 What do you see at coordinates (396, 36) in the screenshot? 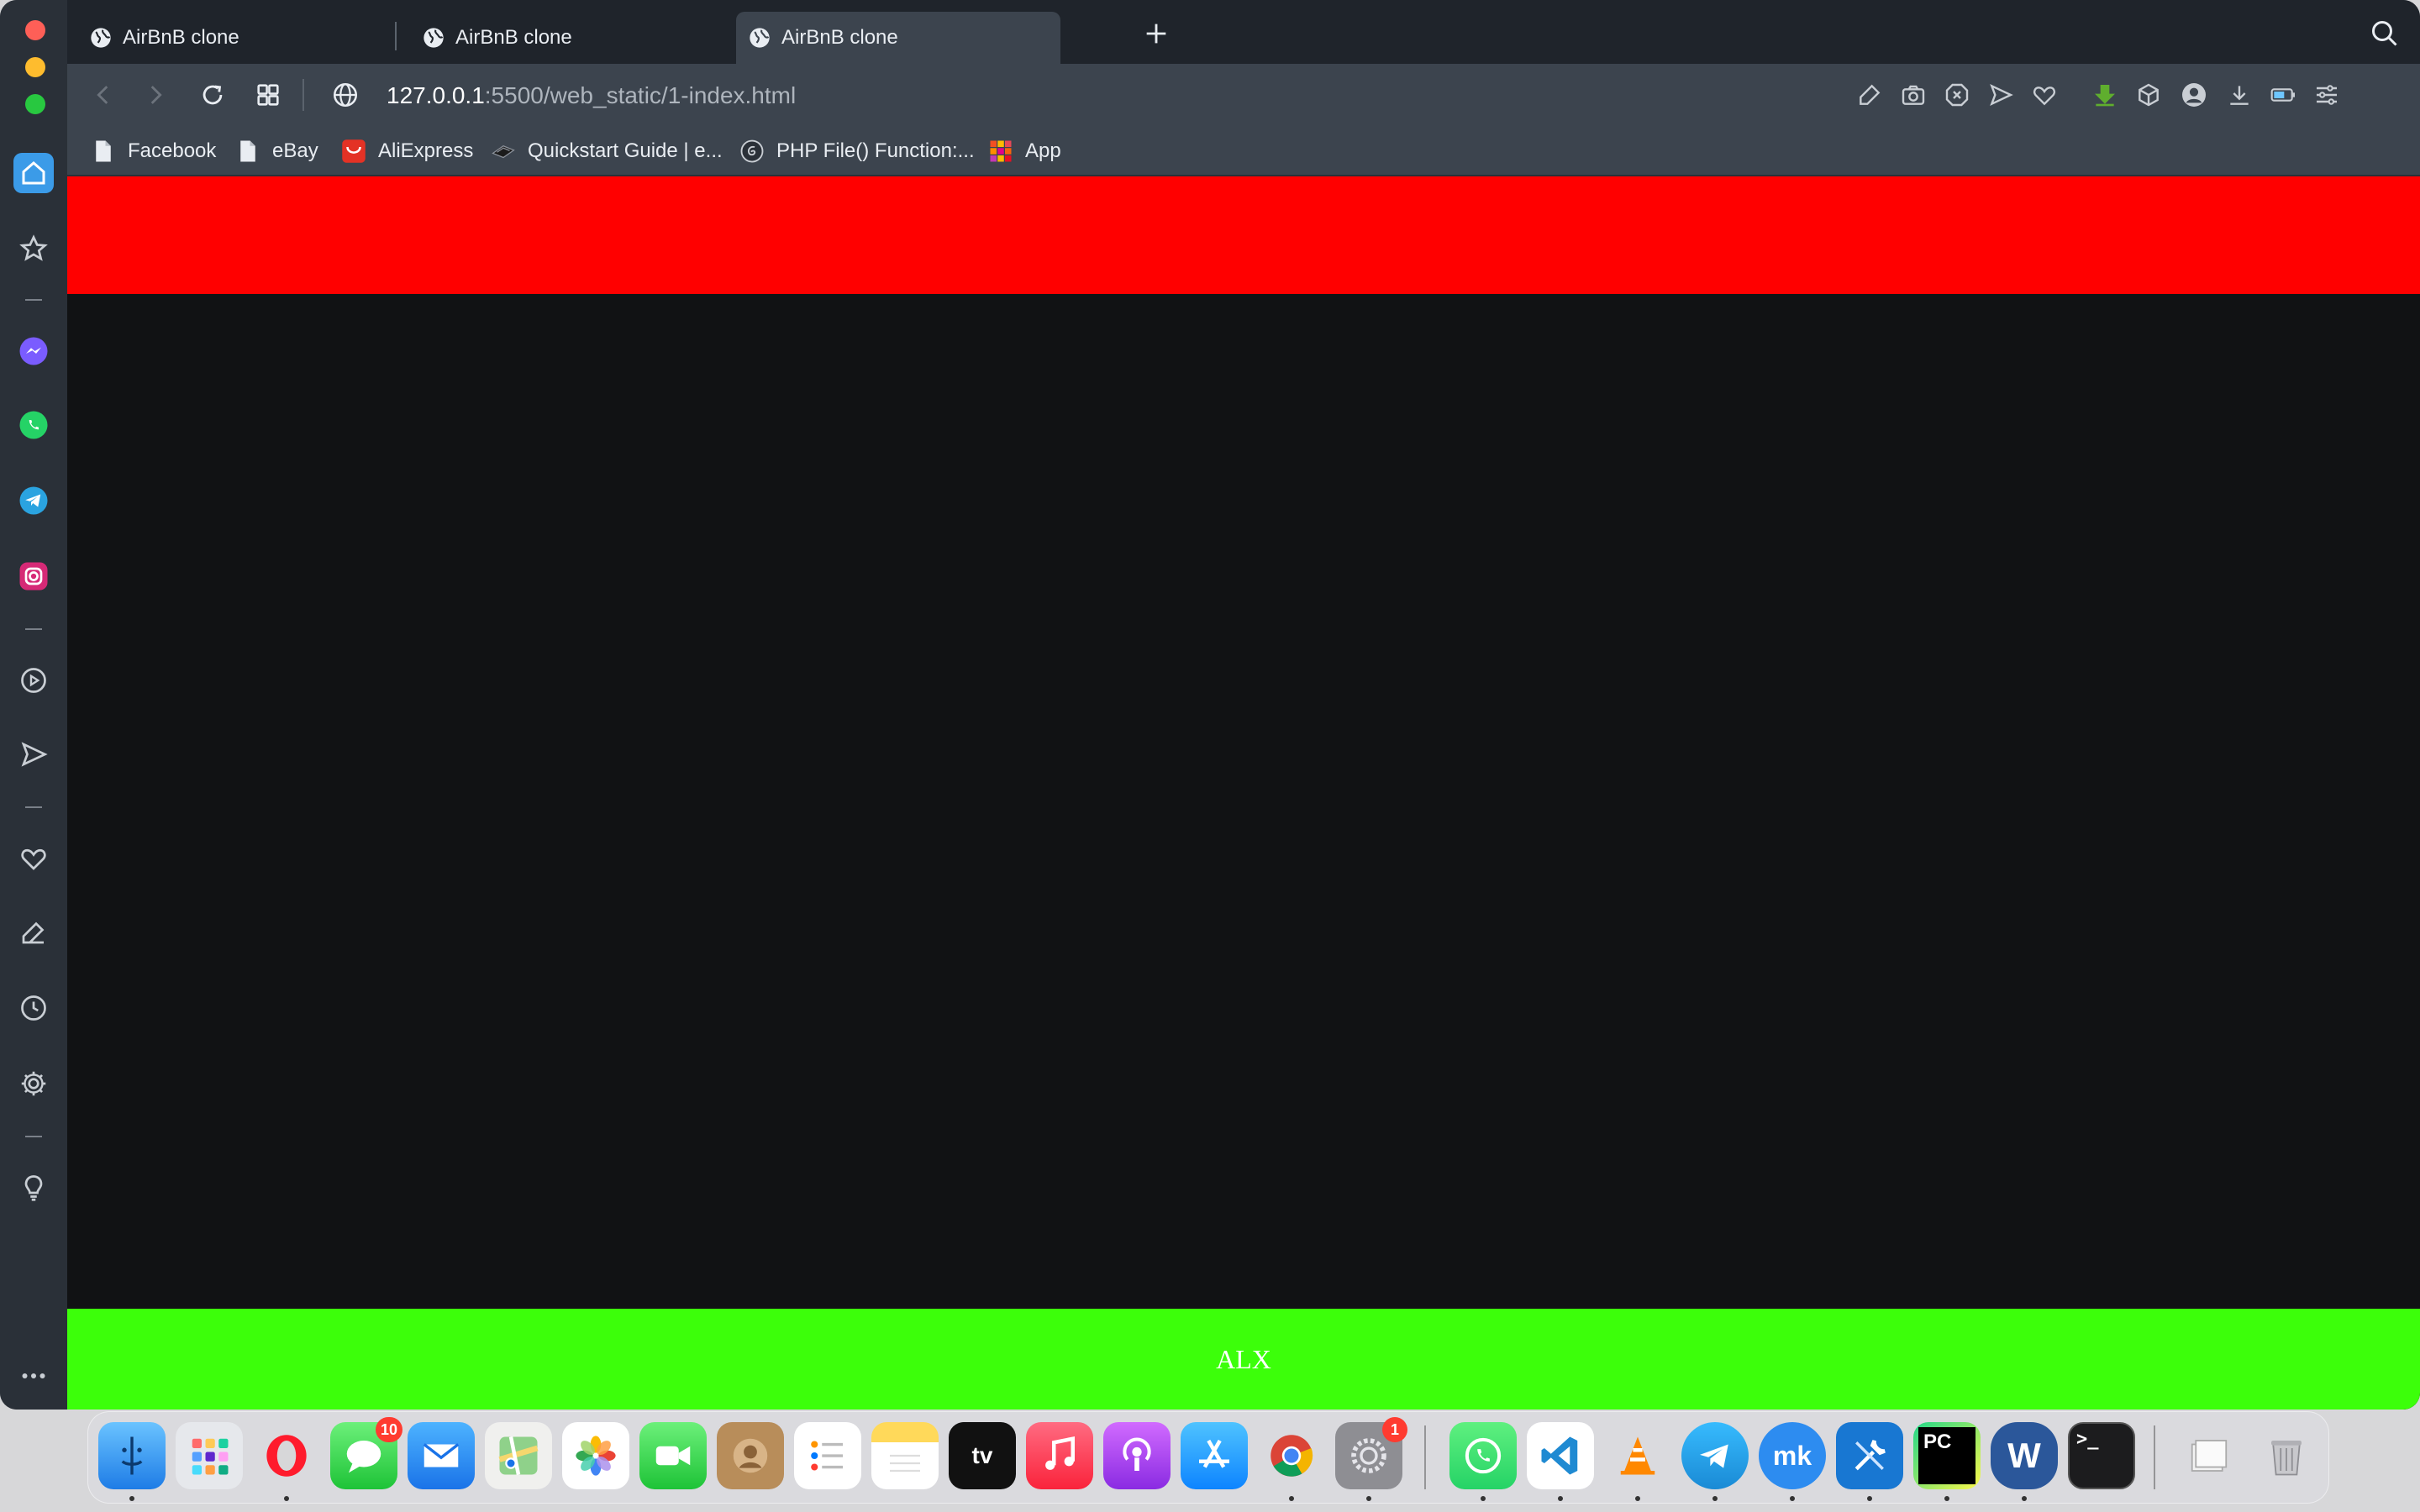
I see `tab-divider` at bounding box center [396, 36].